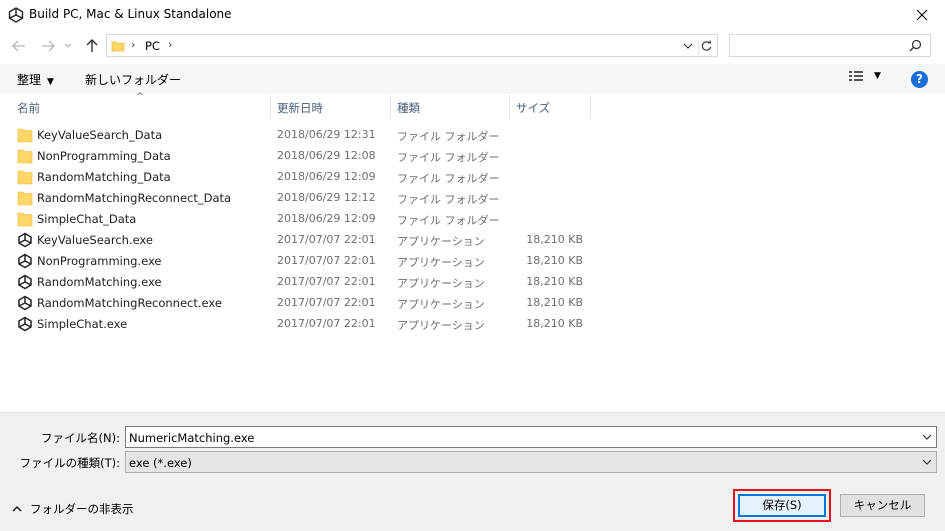  What do you see at coordinates (326, 197) in the screenshot?
I see `file-date: 2018/06/29 12:12` at bounding box center [326, 197].